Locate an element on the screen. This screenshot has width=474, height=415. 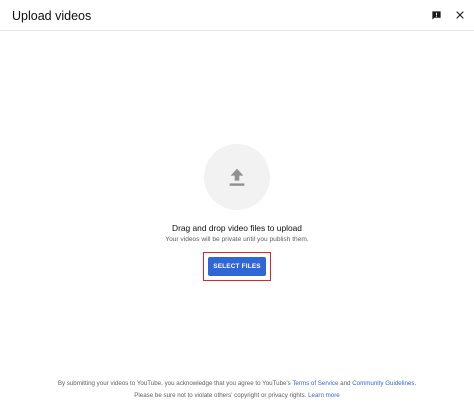
feedback-icon is located at coordinates (436, 15).